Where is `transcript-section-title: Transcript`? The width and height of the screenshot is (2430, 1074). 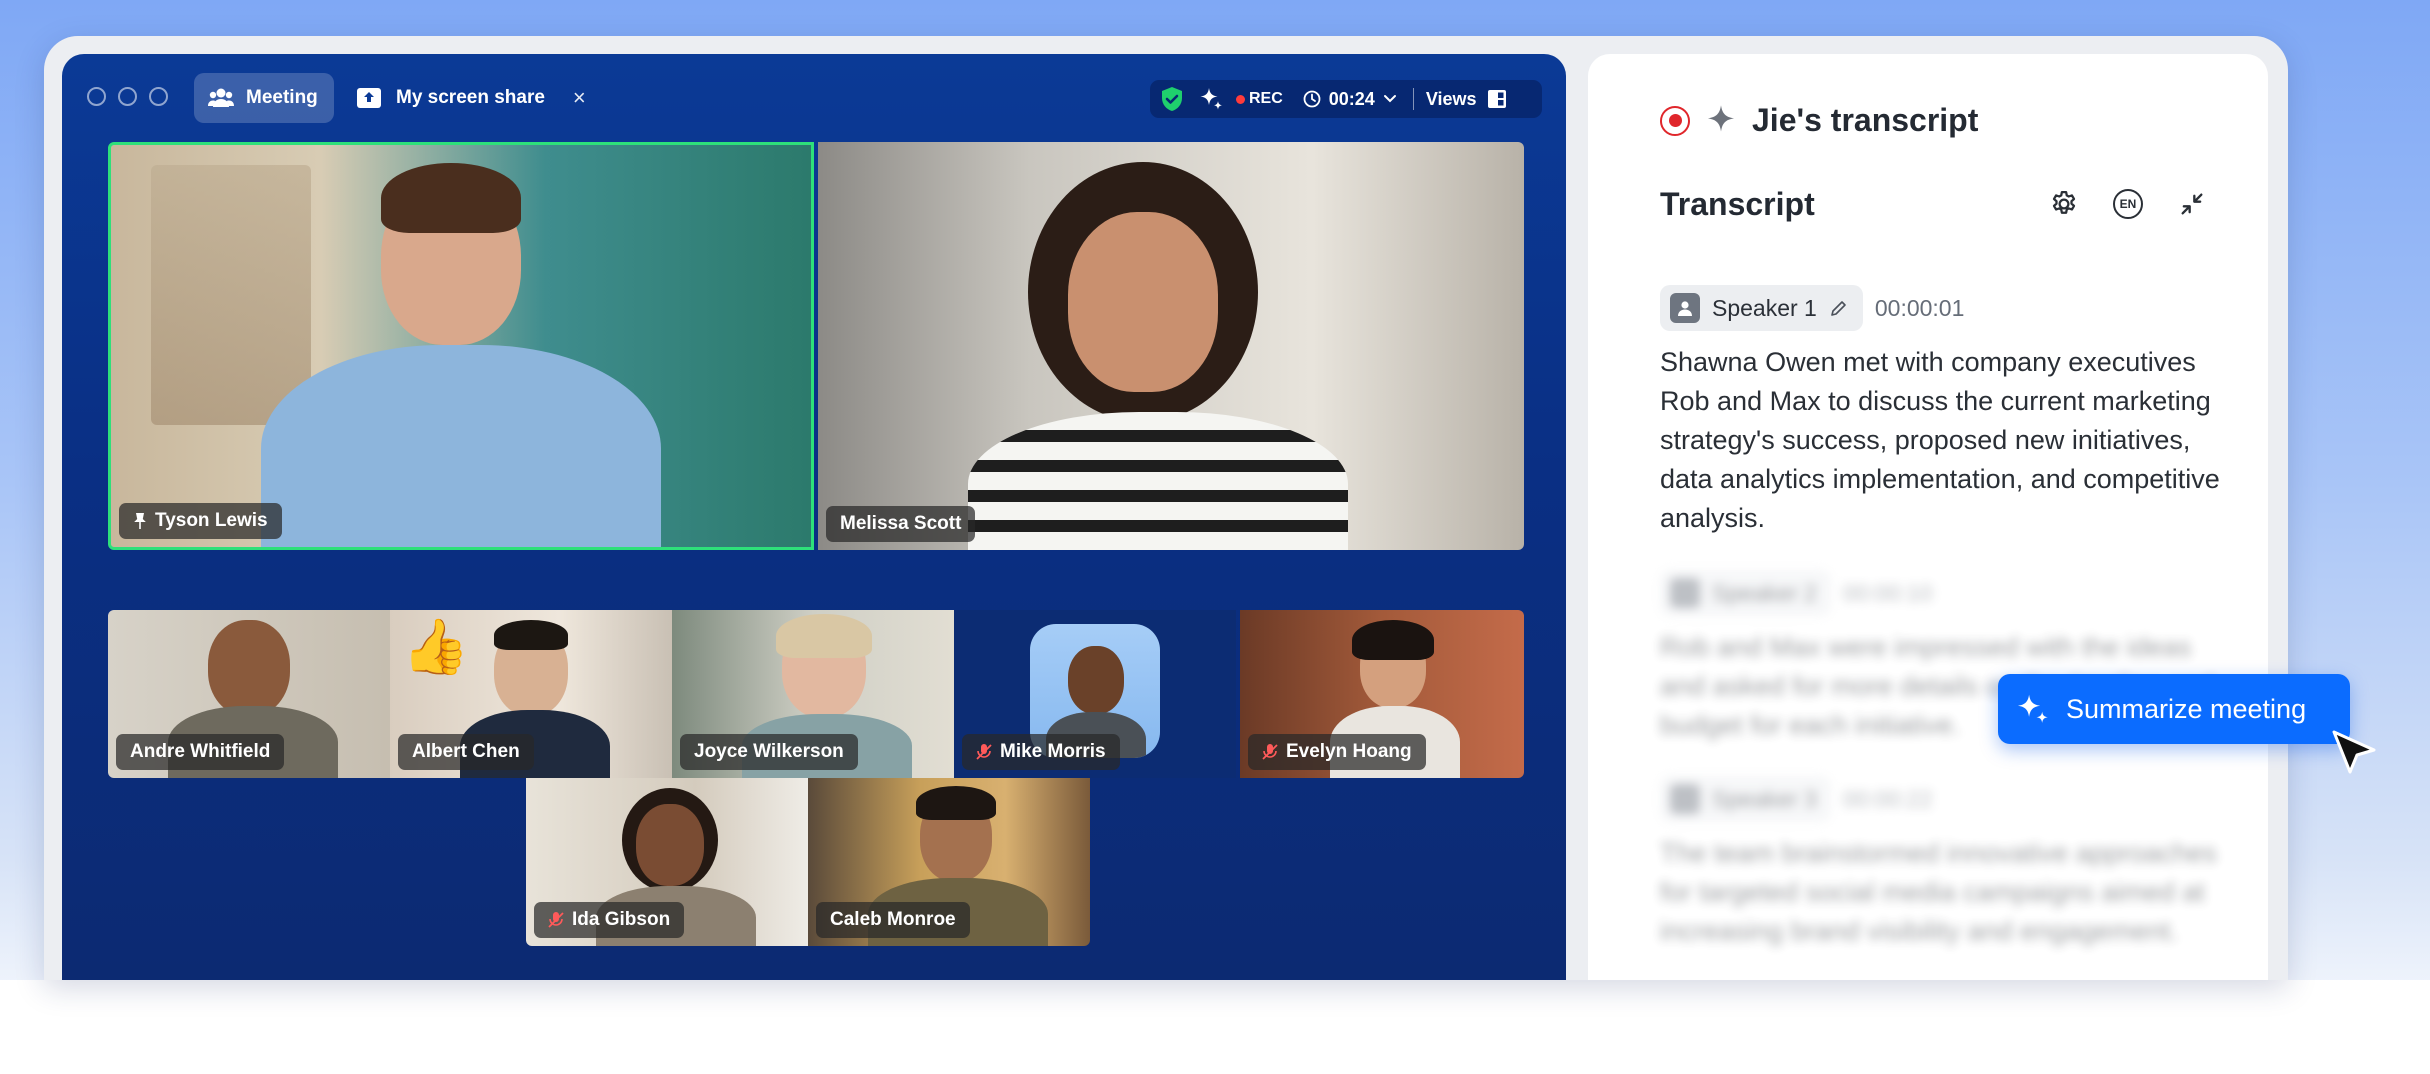 transcript-section-title: Transcript is located at coordinates (1737, 204).